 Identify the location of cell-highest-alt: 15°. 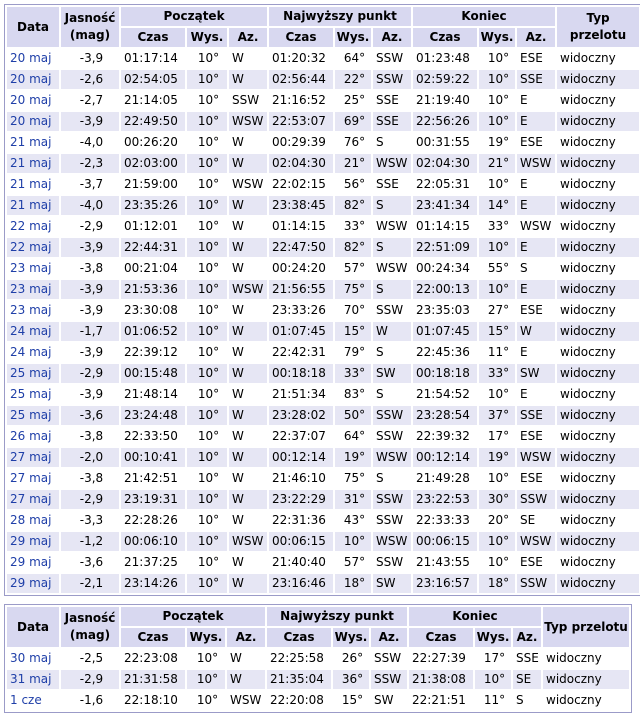
(353, 331).